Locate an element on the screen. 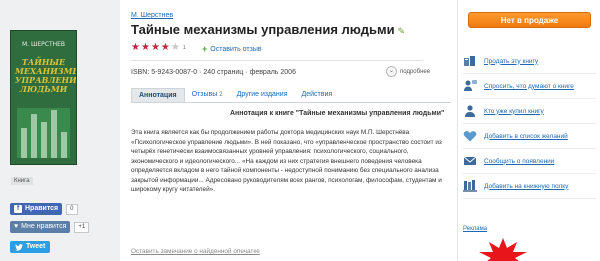 This screenshot has height=261, width=600. chevron-down-icon: ⌄ is located at coordinates (391, 71).